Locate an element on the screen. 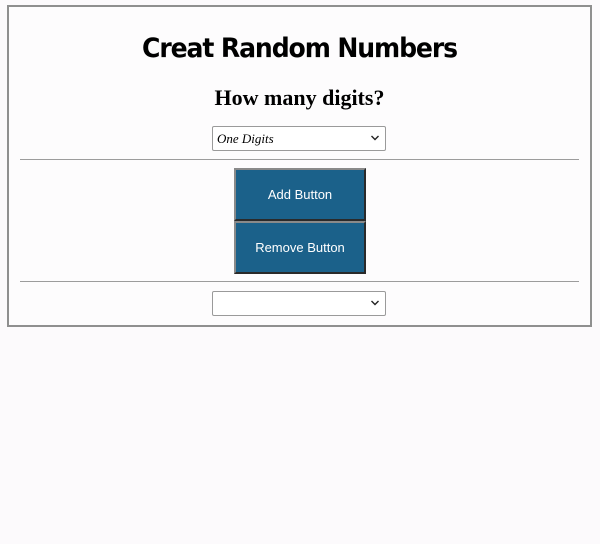 The height and width of the screenshot is (544, 600). remove-button: Remove Button is located at coordinates (300, 247).